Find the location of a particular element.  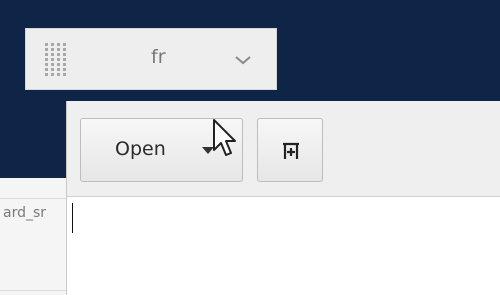

chevron-down-icon is located at coordinates (243, 60).